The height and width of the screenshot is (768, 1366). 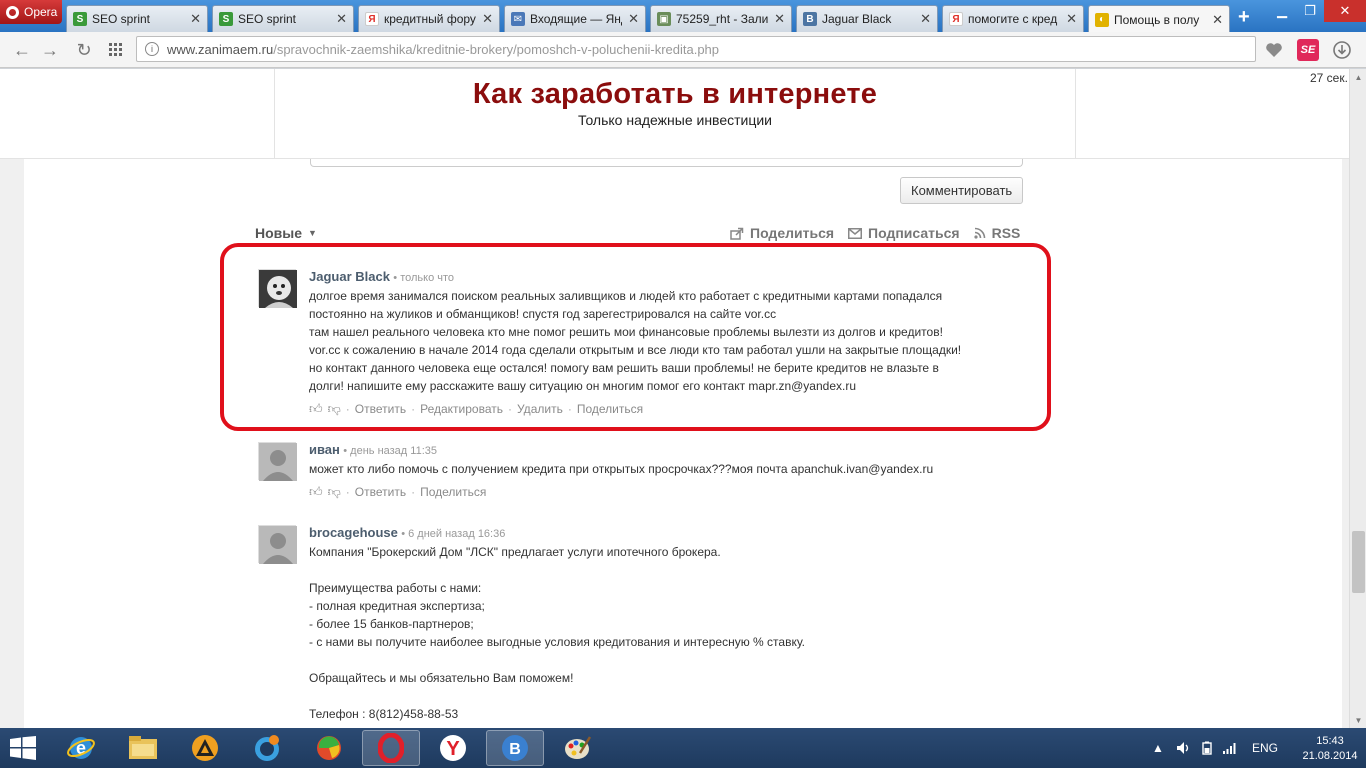 I want to click on aimp-player-icon, so click(x=205, y=748).